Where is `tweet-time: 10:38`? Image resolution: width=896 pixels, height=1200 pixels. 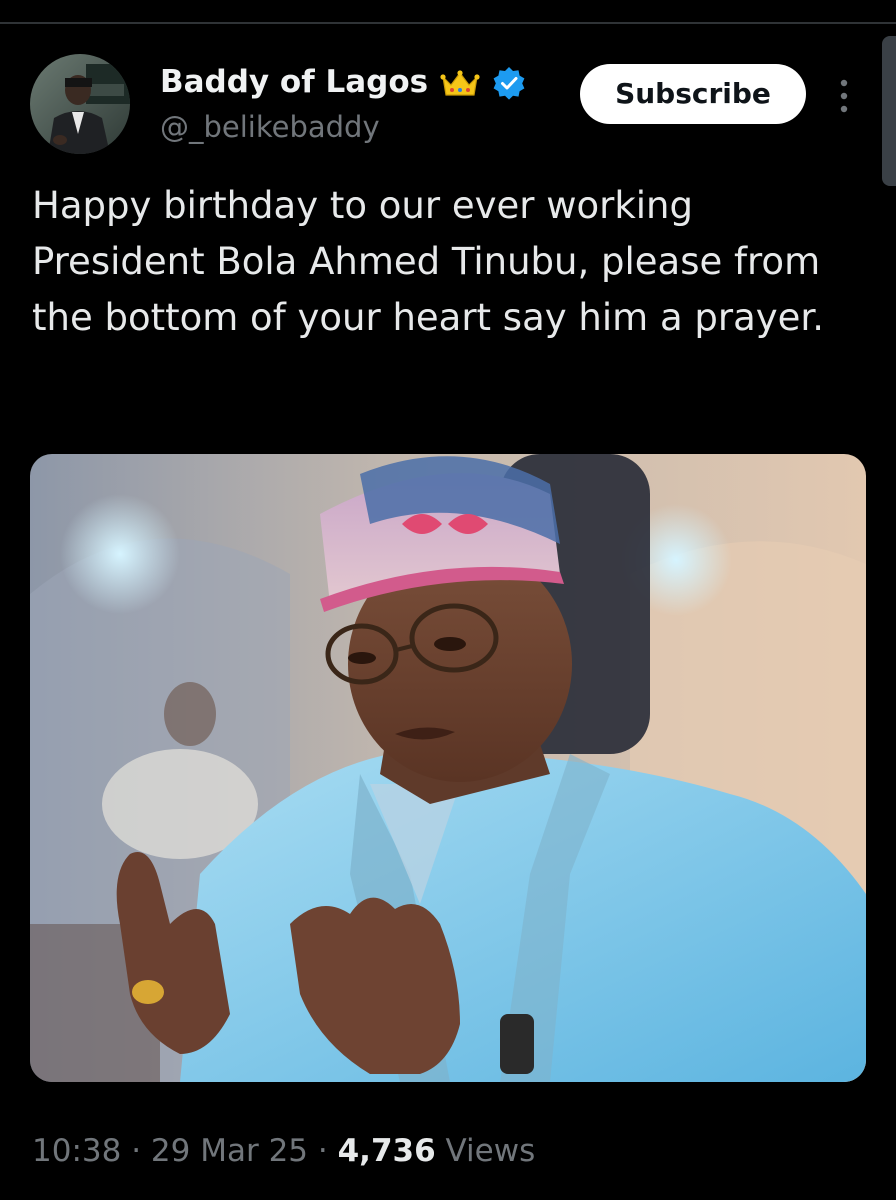
tweet-time: 10:38 is located at coordinates (76, 1151).